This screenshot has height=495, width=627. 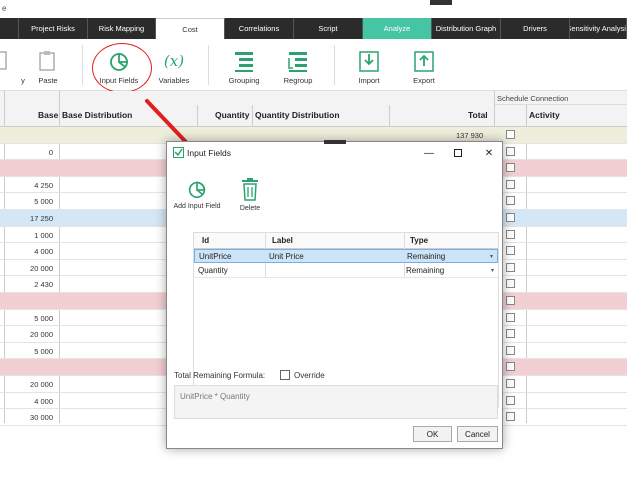 I want to click on paste-button: Paste, so click(x=48, y=65).